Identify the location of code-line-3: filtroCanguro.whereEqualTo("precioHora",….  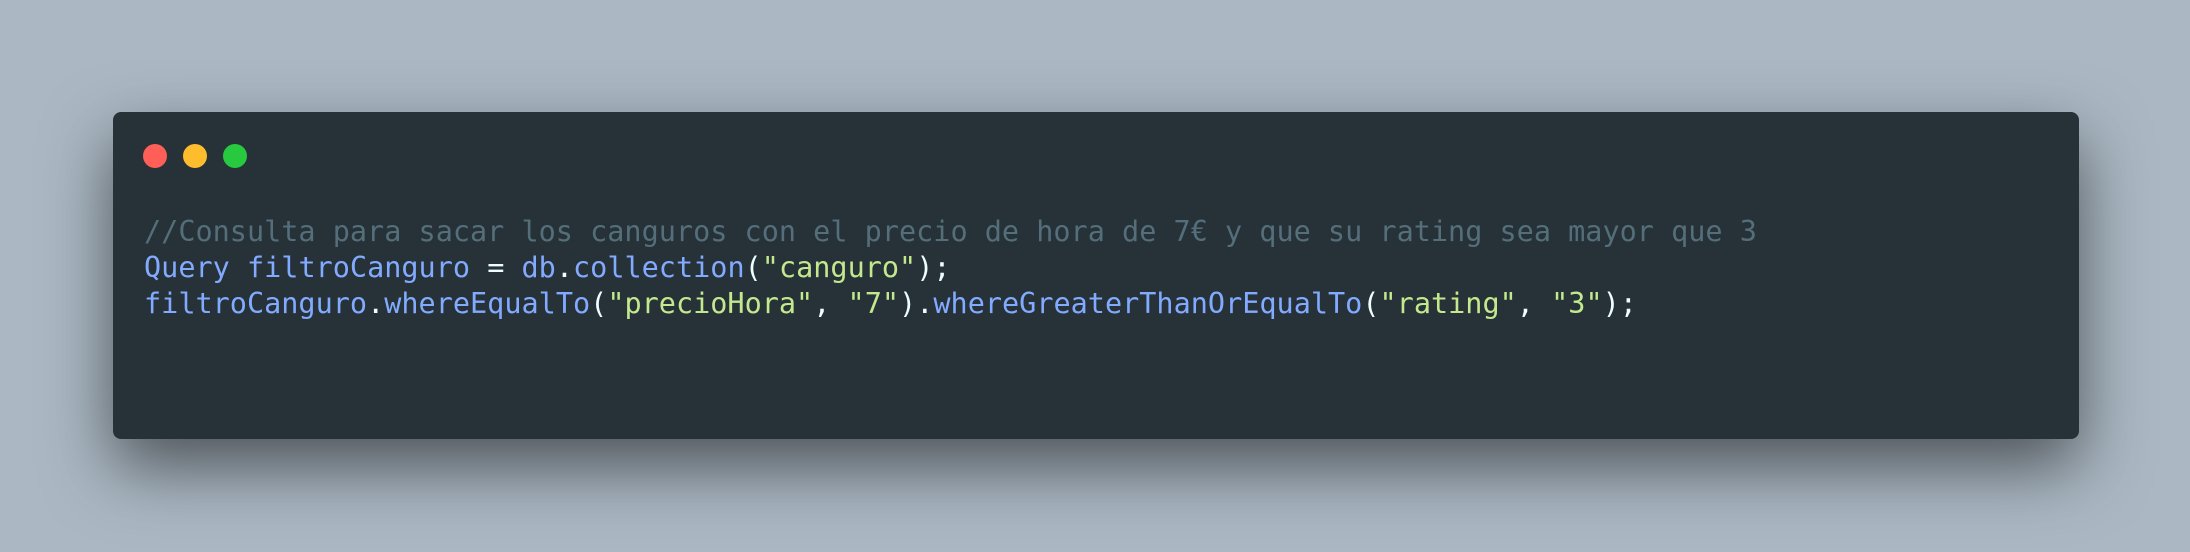
(950, 304).